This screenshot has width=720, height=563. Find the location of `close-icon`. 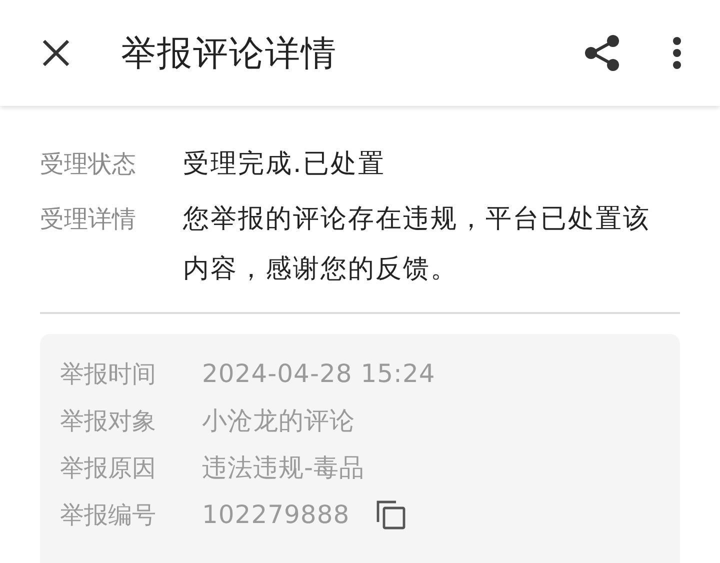

close-icon is located at coordinates (56, 53).